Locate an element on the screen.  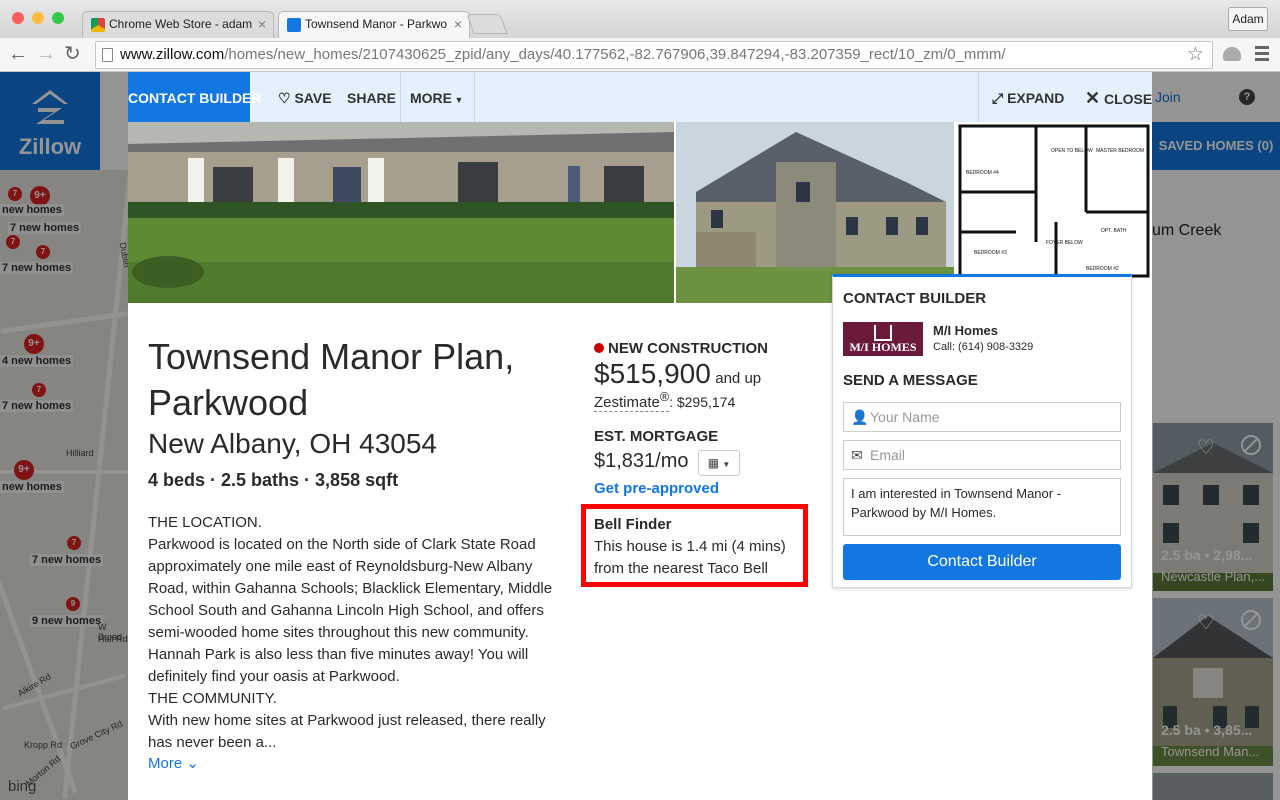
listing-address: New Albany, OH 43054 is located at coordinates (292, 443).